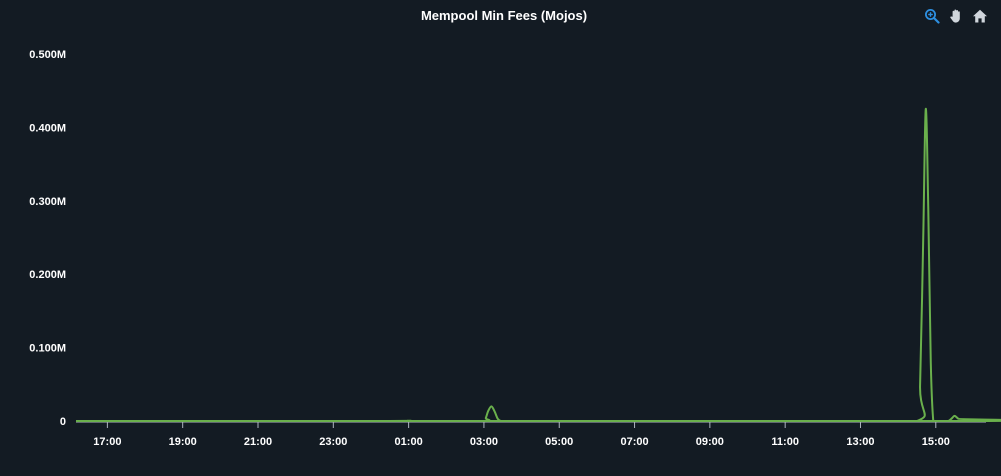 The height and width of the screenshot is (476, 1001). What do you see at coordinates (710, 442) in the screenshot?
I see `x-tick-label: 09:00` at bounding box center [710, 442].